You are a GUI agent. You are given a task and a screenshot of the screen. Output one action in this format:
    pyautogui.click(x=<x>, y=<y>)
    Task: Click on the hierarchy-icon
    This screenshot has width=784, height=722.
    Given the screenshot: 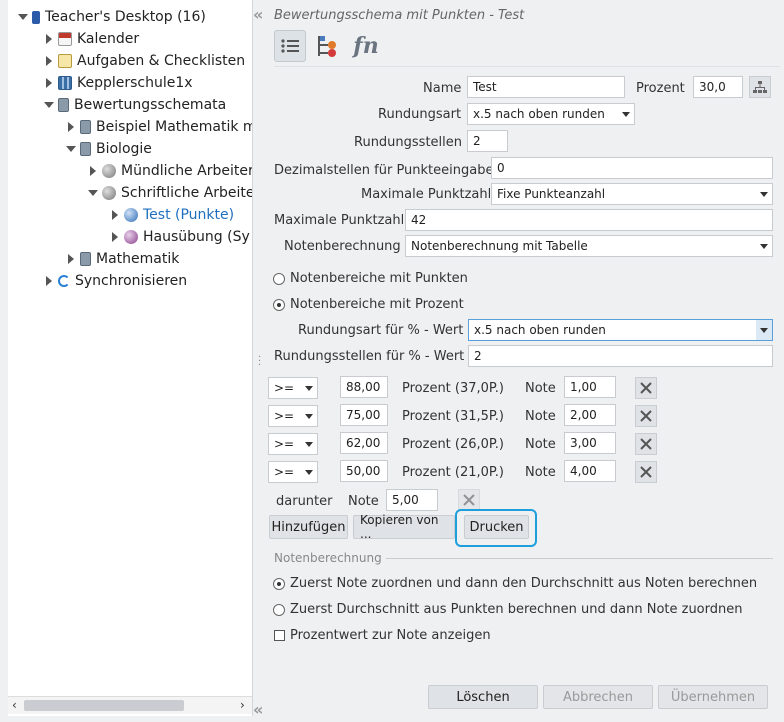 What is the action you would take?
    pyautogui.click(x=327, y=46)
    